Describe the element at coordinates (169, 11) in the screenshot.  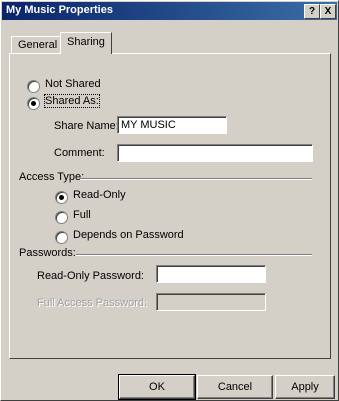
I see `title-bar: My Music Properties ? X` at that location.